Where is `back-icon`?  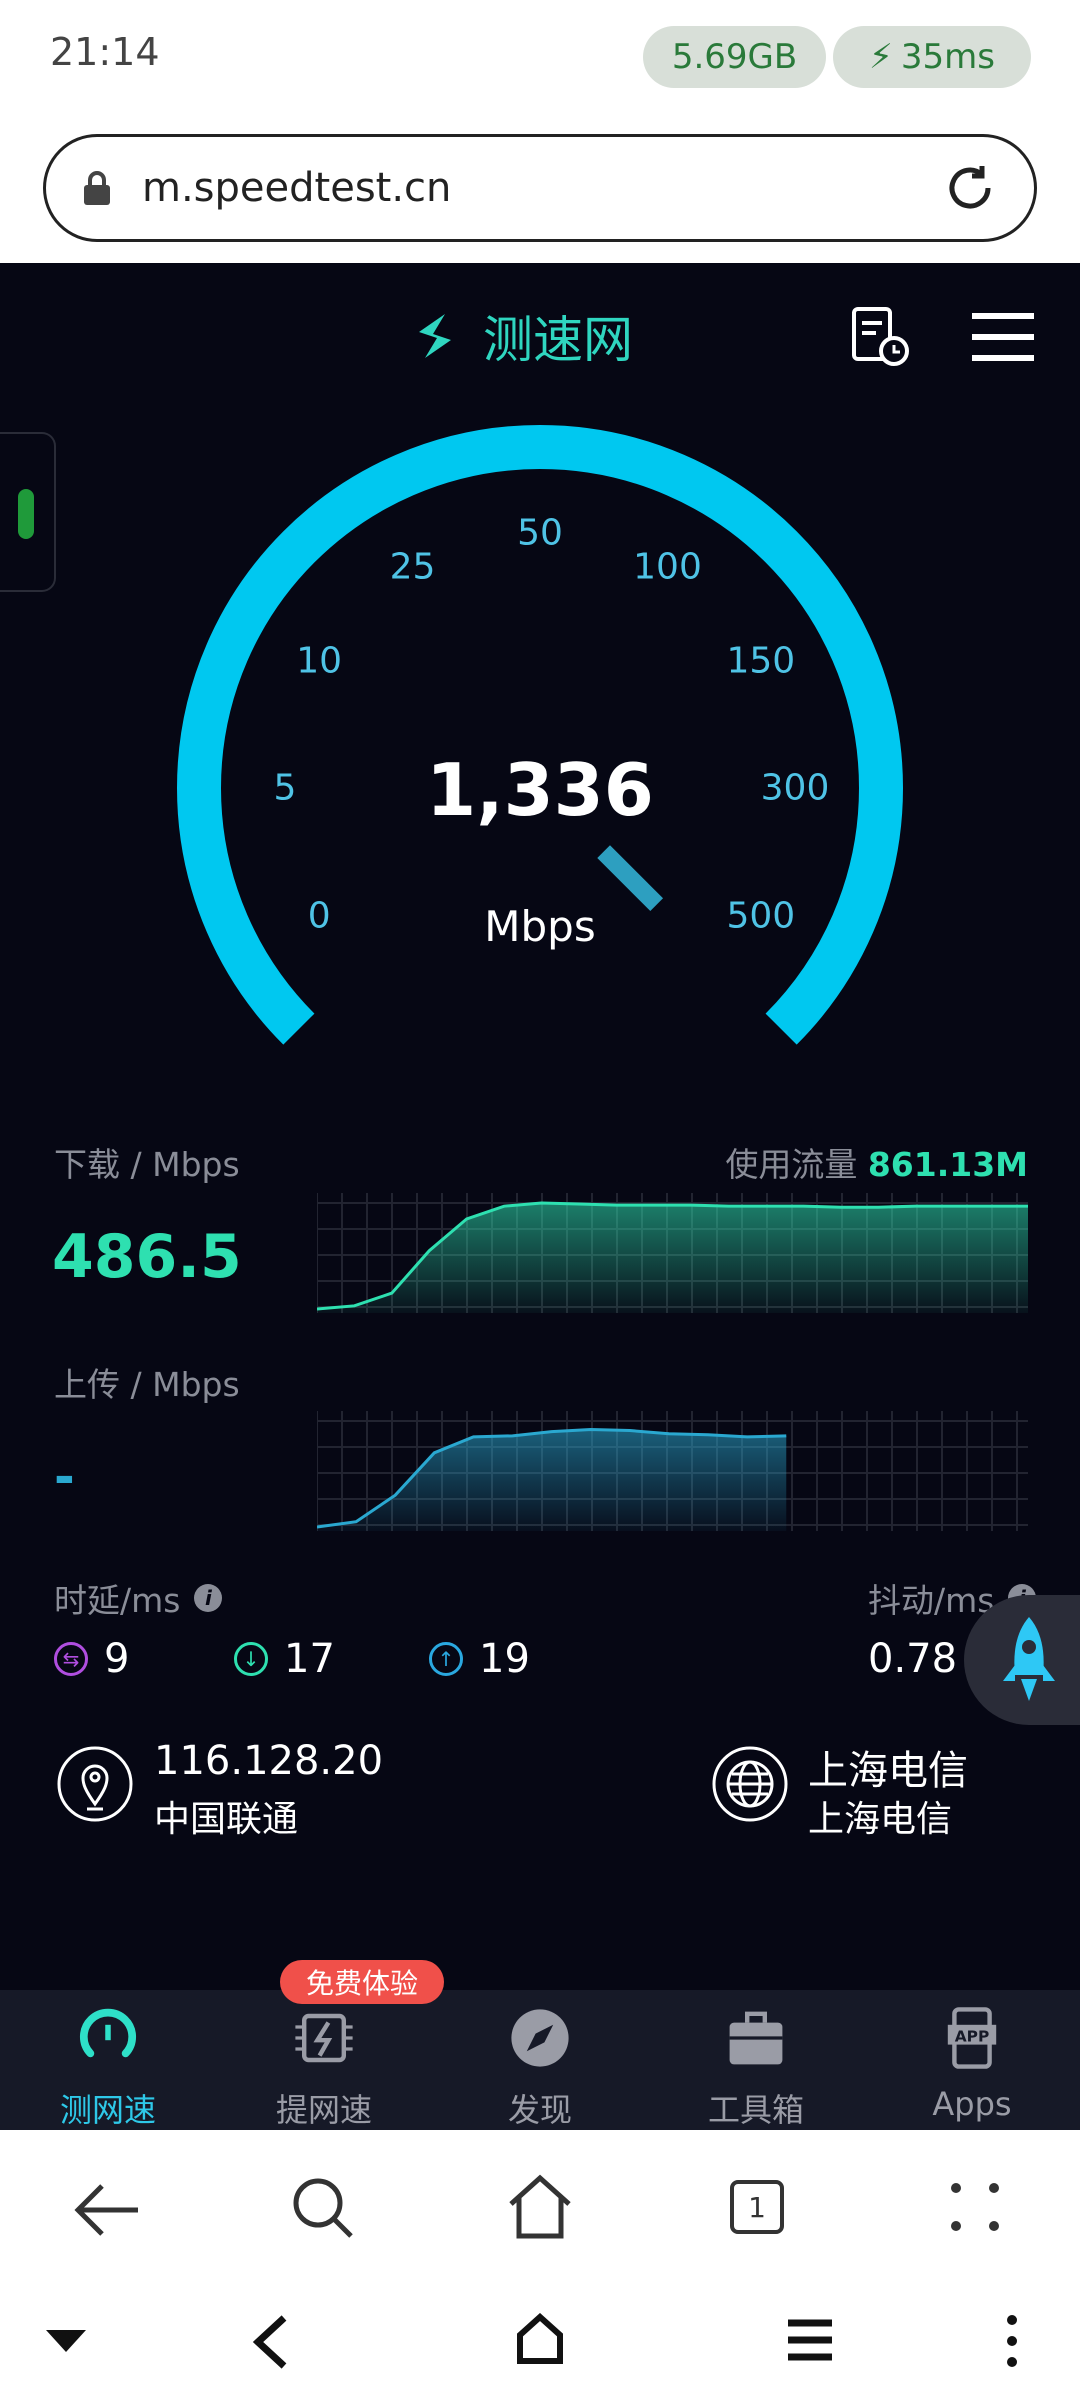 back-icon is located at coordinates (107, 2210).